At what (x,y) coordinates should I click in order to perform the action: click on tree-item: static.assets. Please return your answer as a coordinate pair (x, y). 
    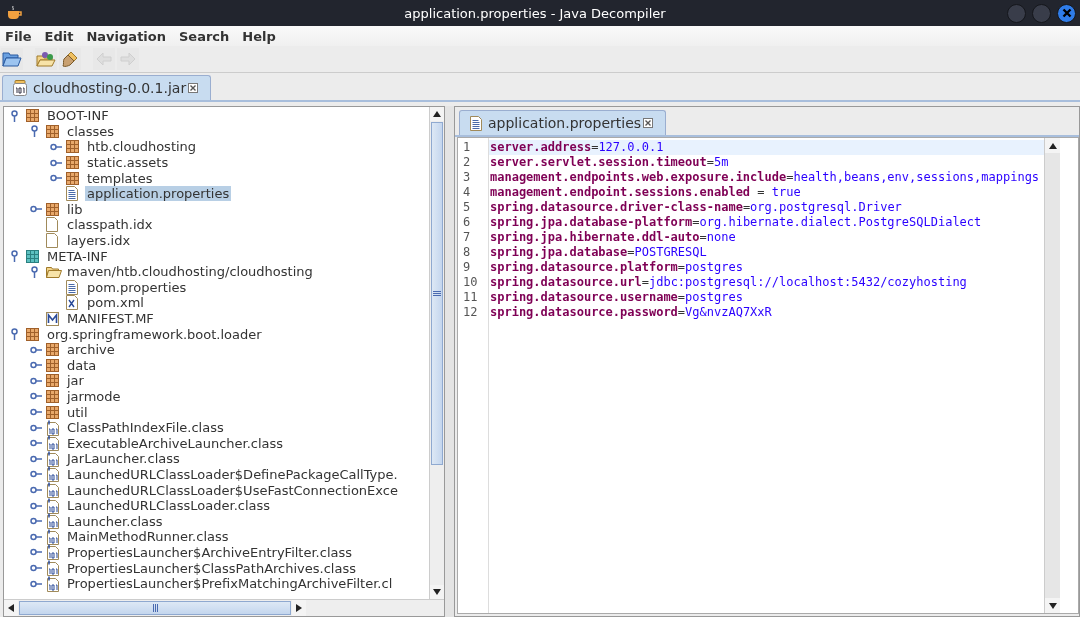
    Looking at the image, I should click on (128, 163).